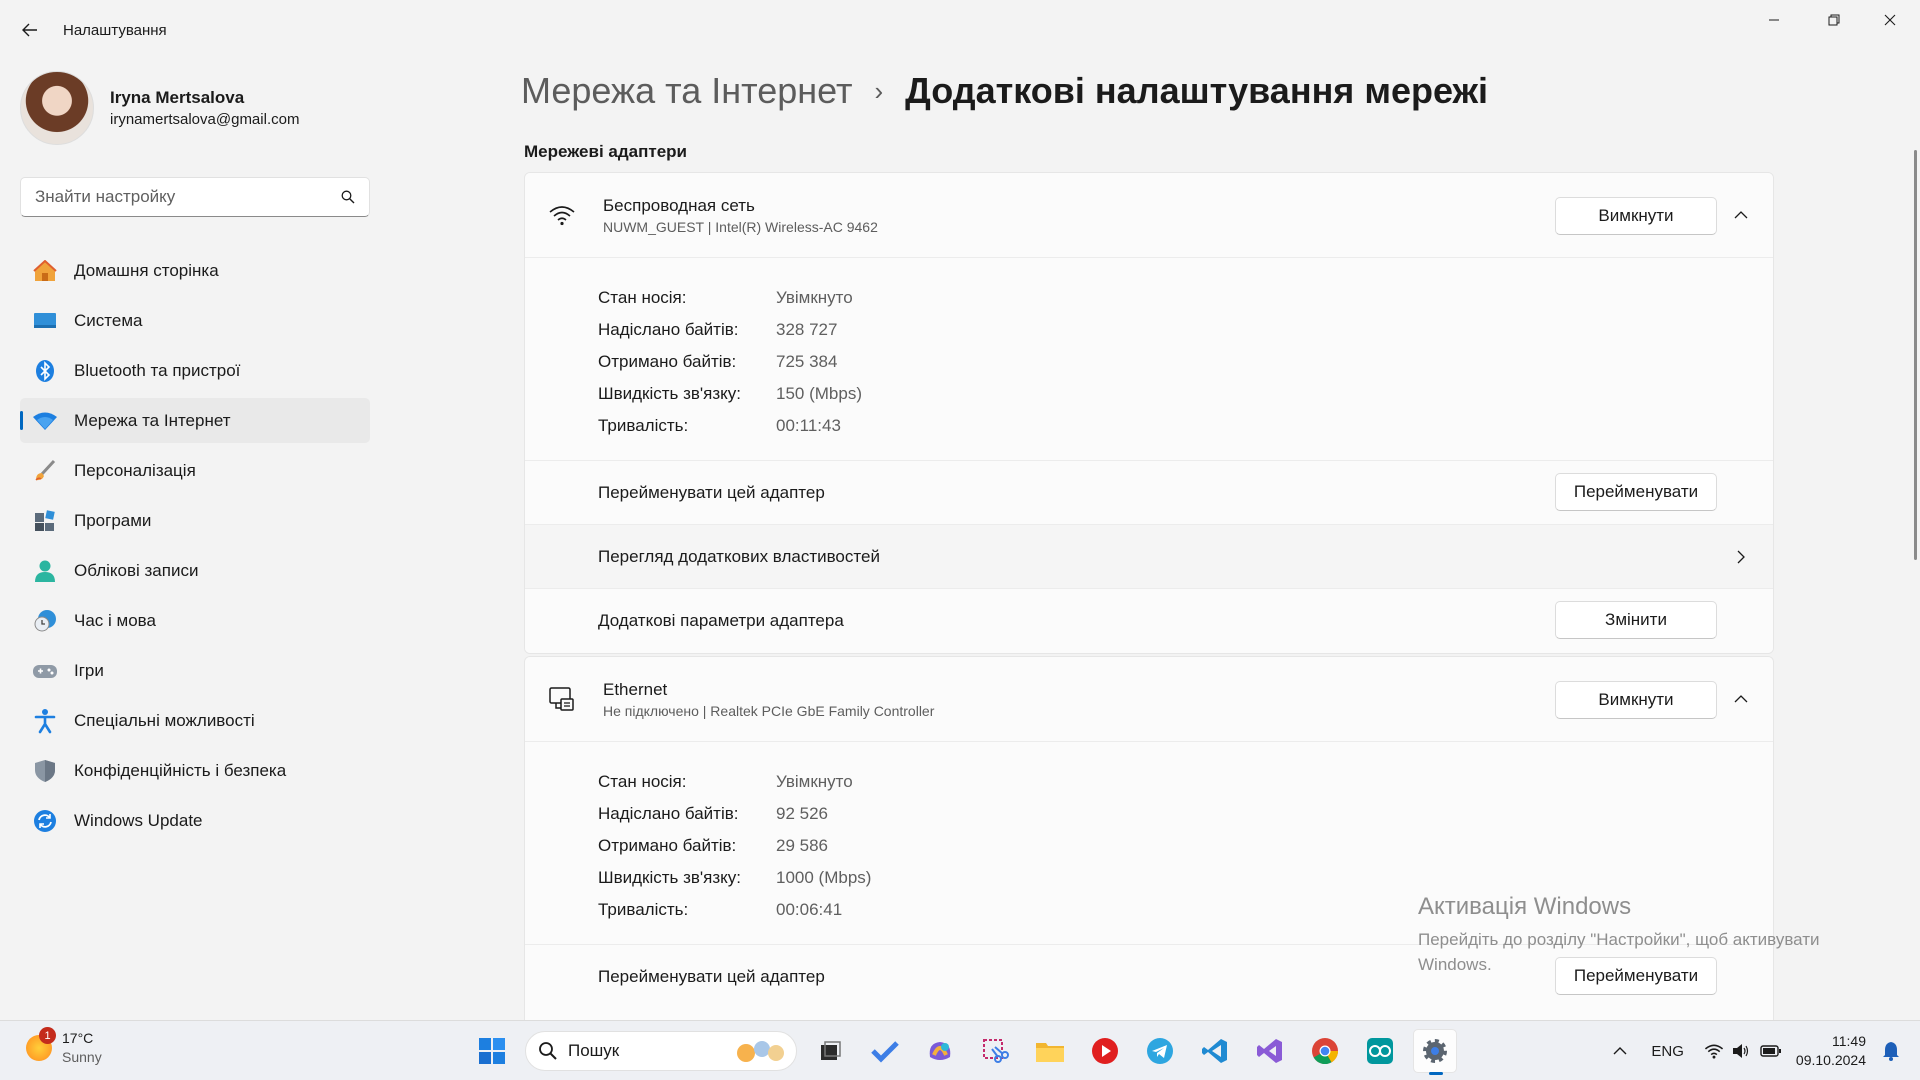  What do you see at coordinates (30, 30) in the screenshot?
I see `back-button` at bounding box center [30, 30].